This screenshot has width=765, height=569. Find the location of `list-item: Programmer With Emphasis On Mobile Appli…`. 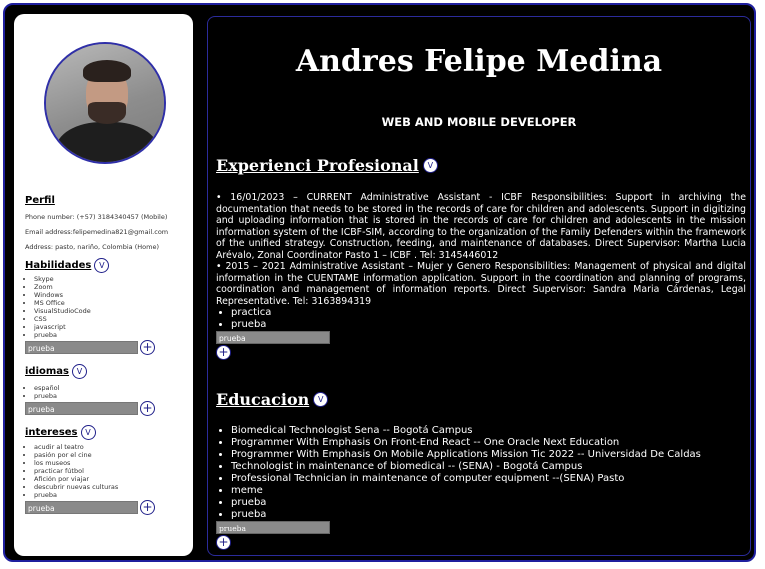

list-item: Programmer With Emphasis On Mobile Appli… is located at coordinates (488, 455).